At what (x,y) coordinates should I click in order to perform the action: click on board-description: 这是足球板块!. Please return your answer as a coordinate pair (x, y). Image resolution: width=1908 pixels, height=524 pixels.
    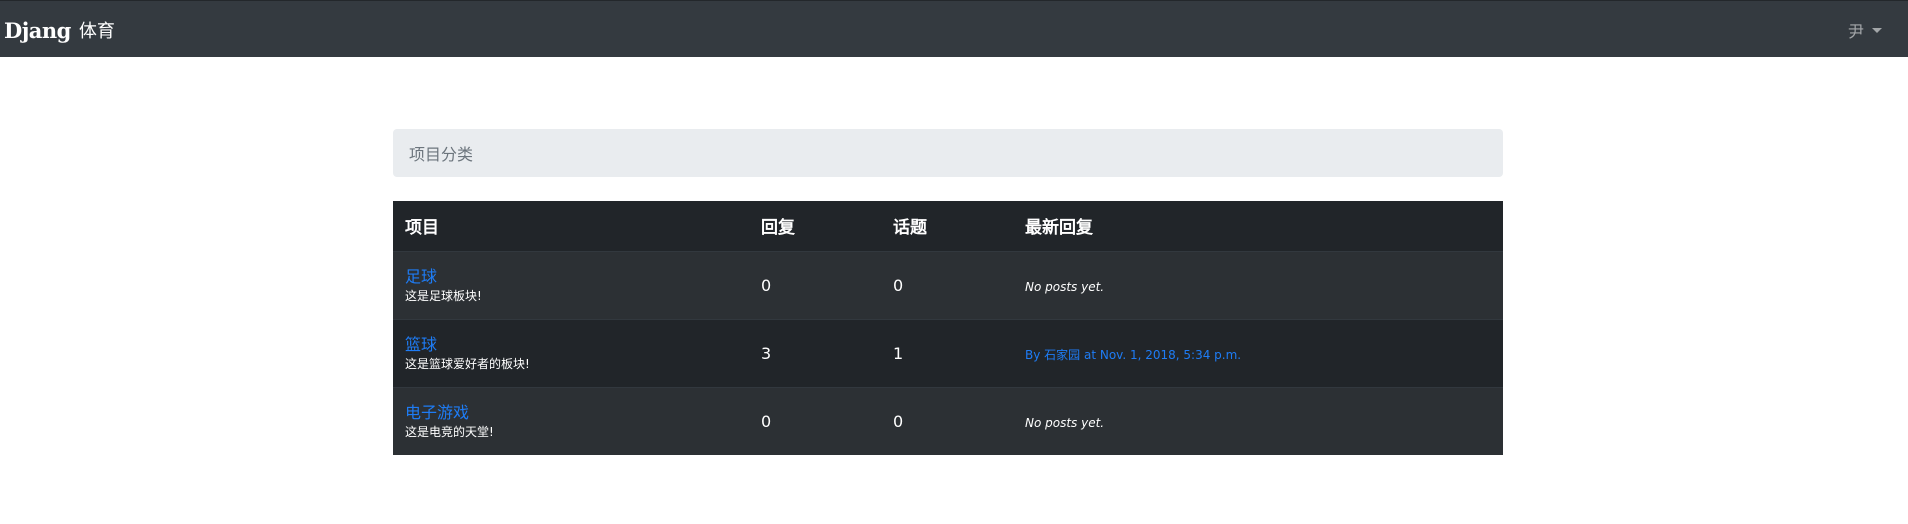
    Looking at the image, I should click on (443, 295).